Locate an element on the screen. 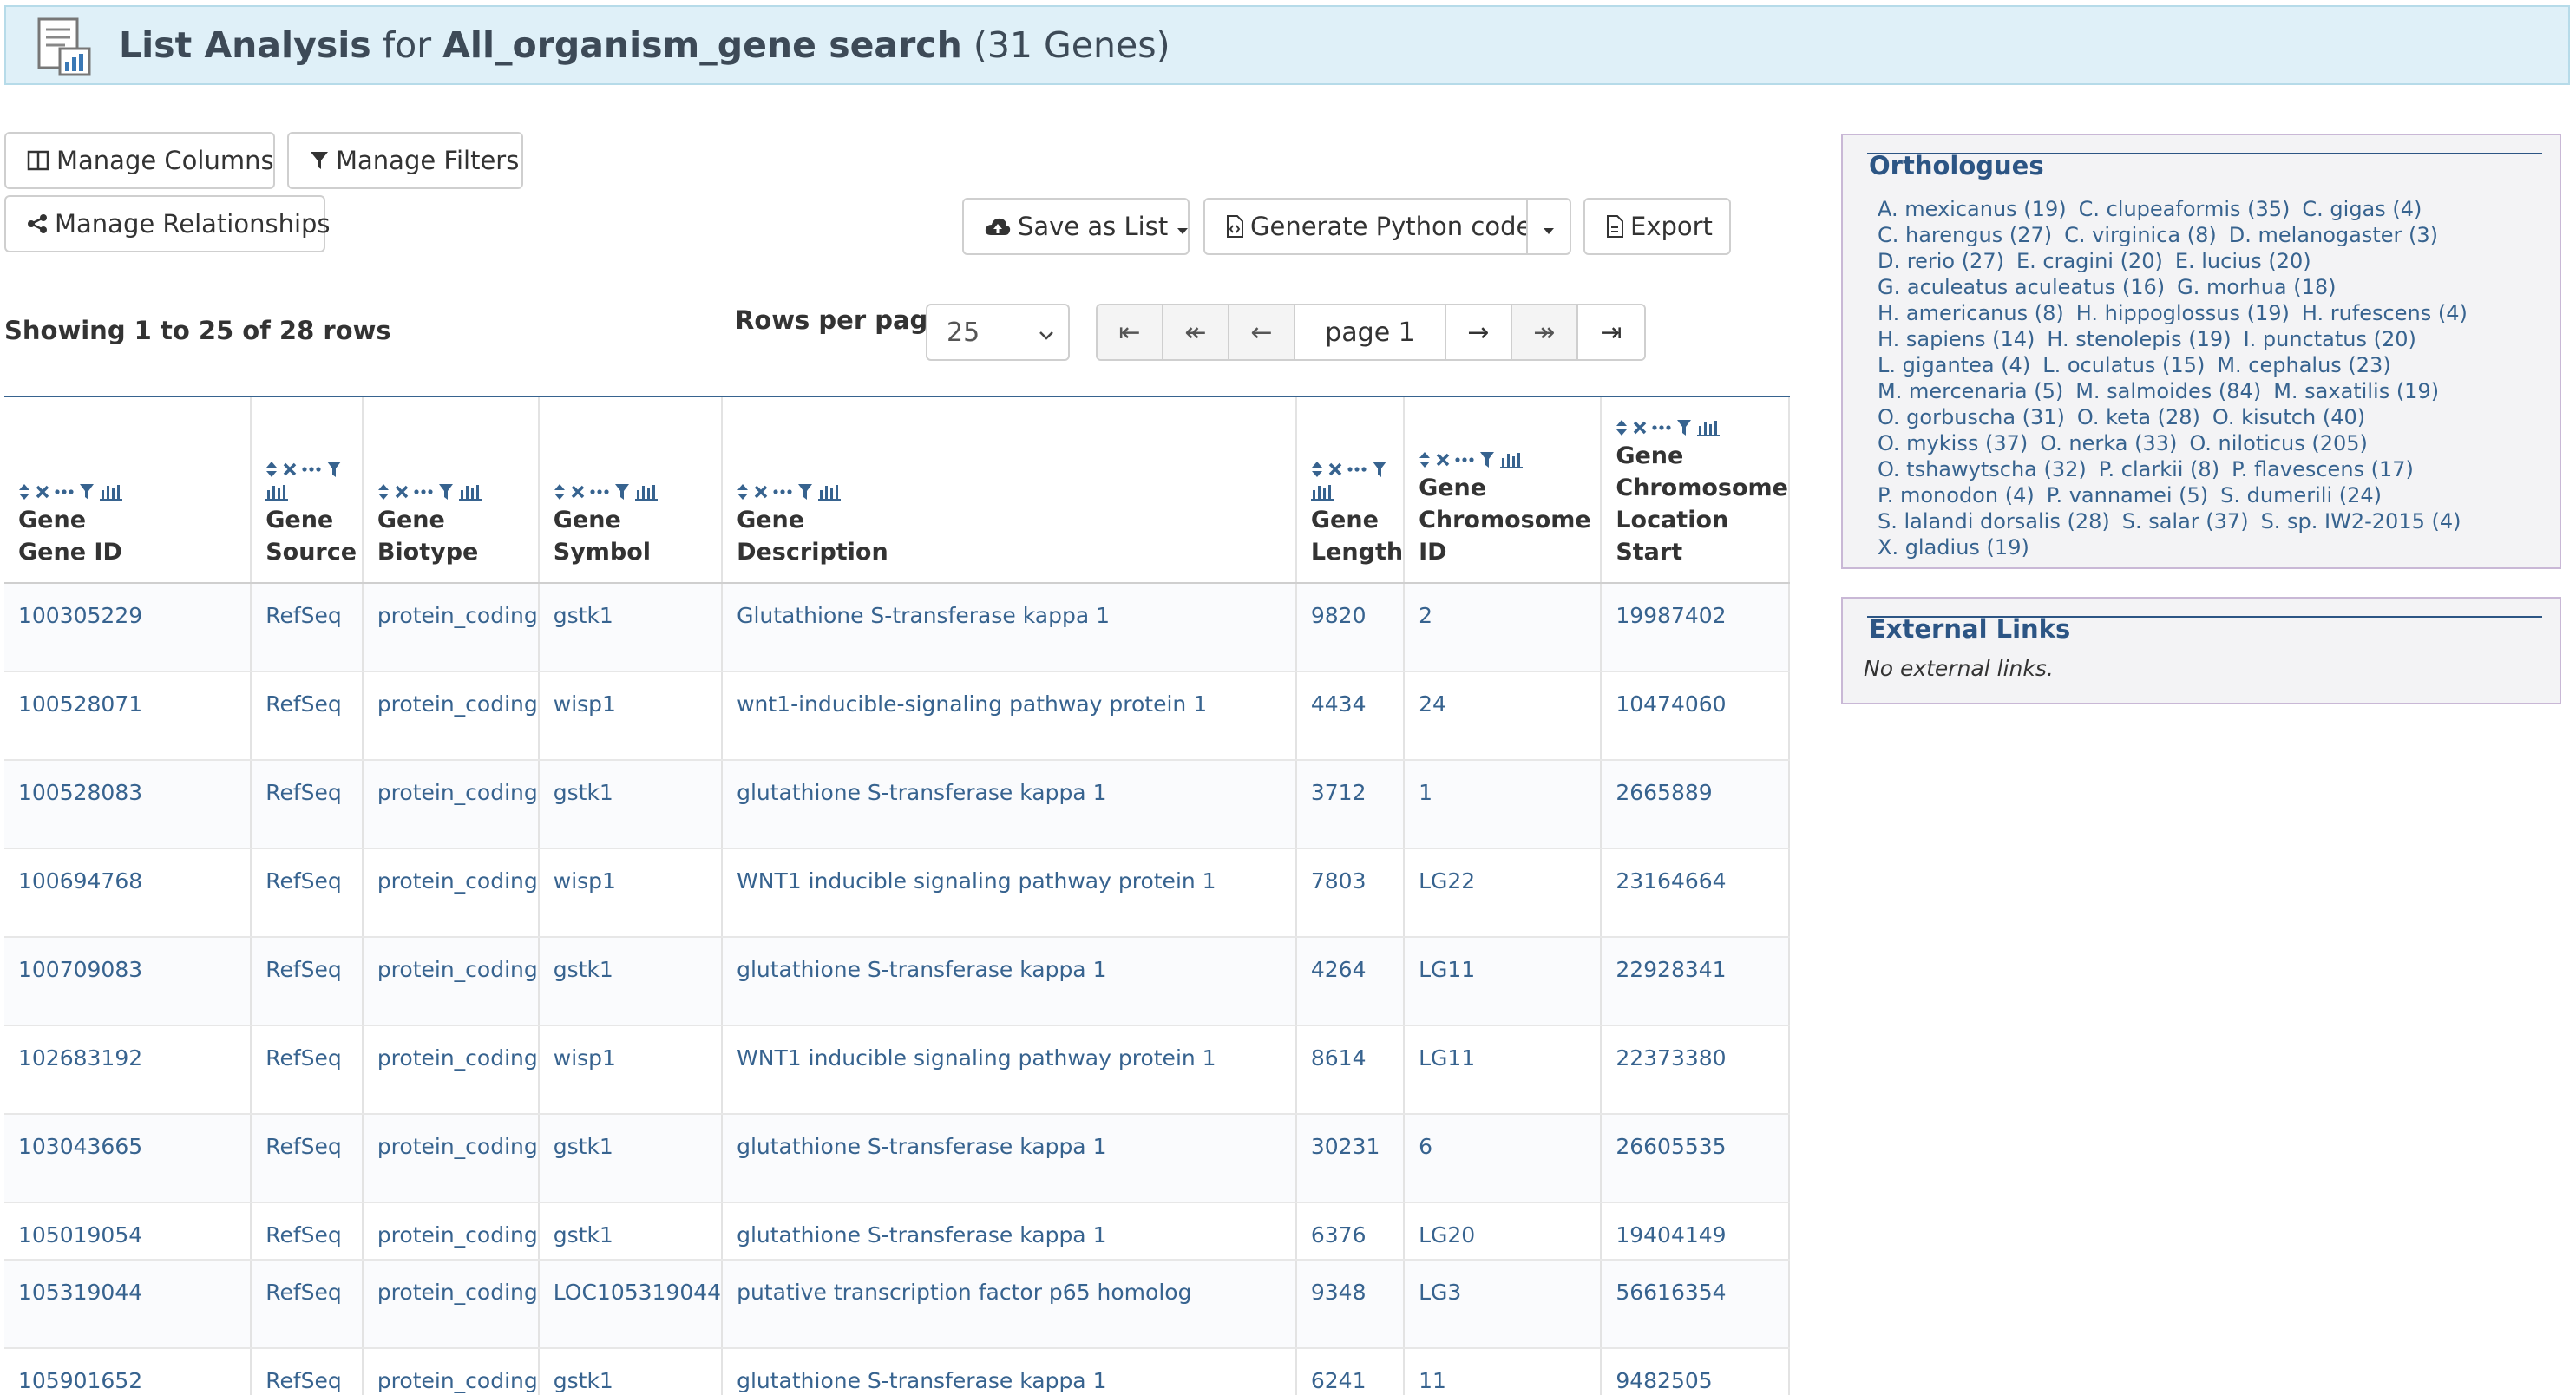 Image resolution: width=2576 pixels, height=1395 pixels. current-page-indicator: page 1 is located at coordinates (1370, 332).